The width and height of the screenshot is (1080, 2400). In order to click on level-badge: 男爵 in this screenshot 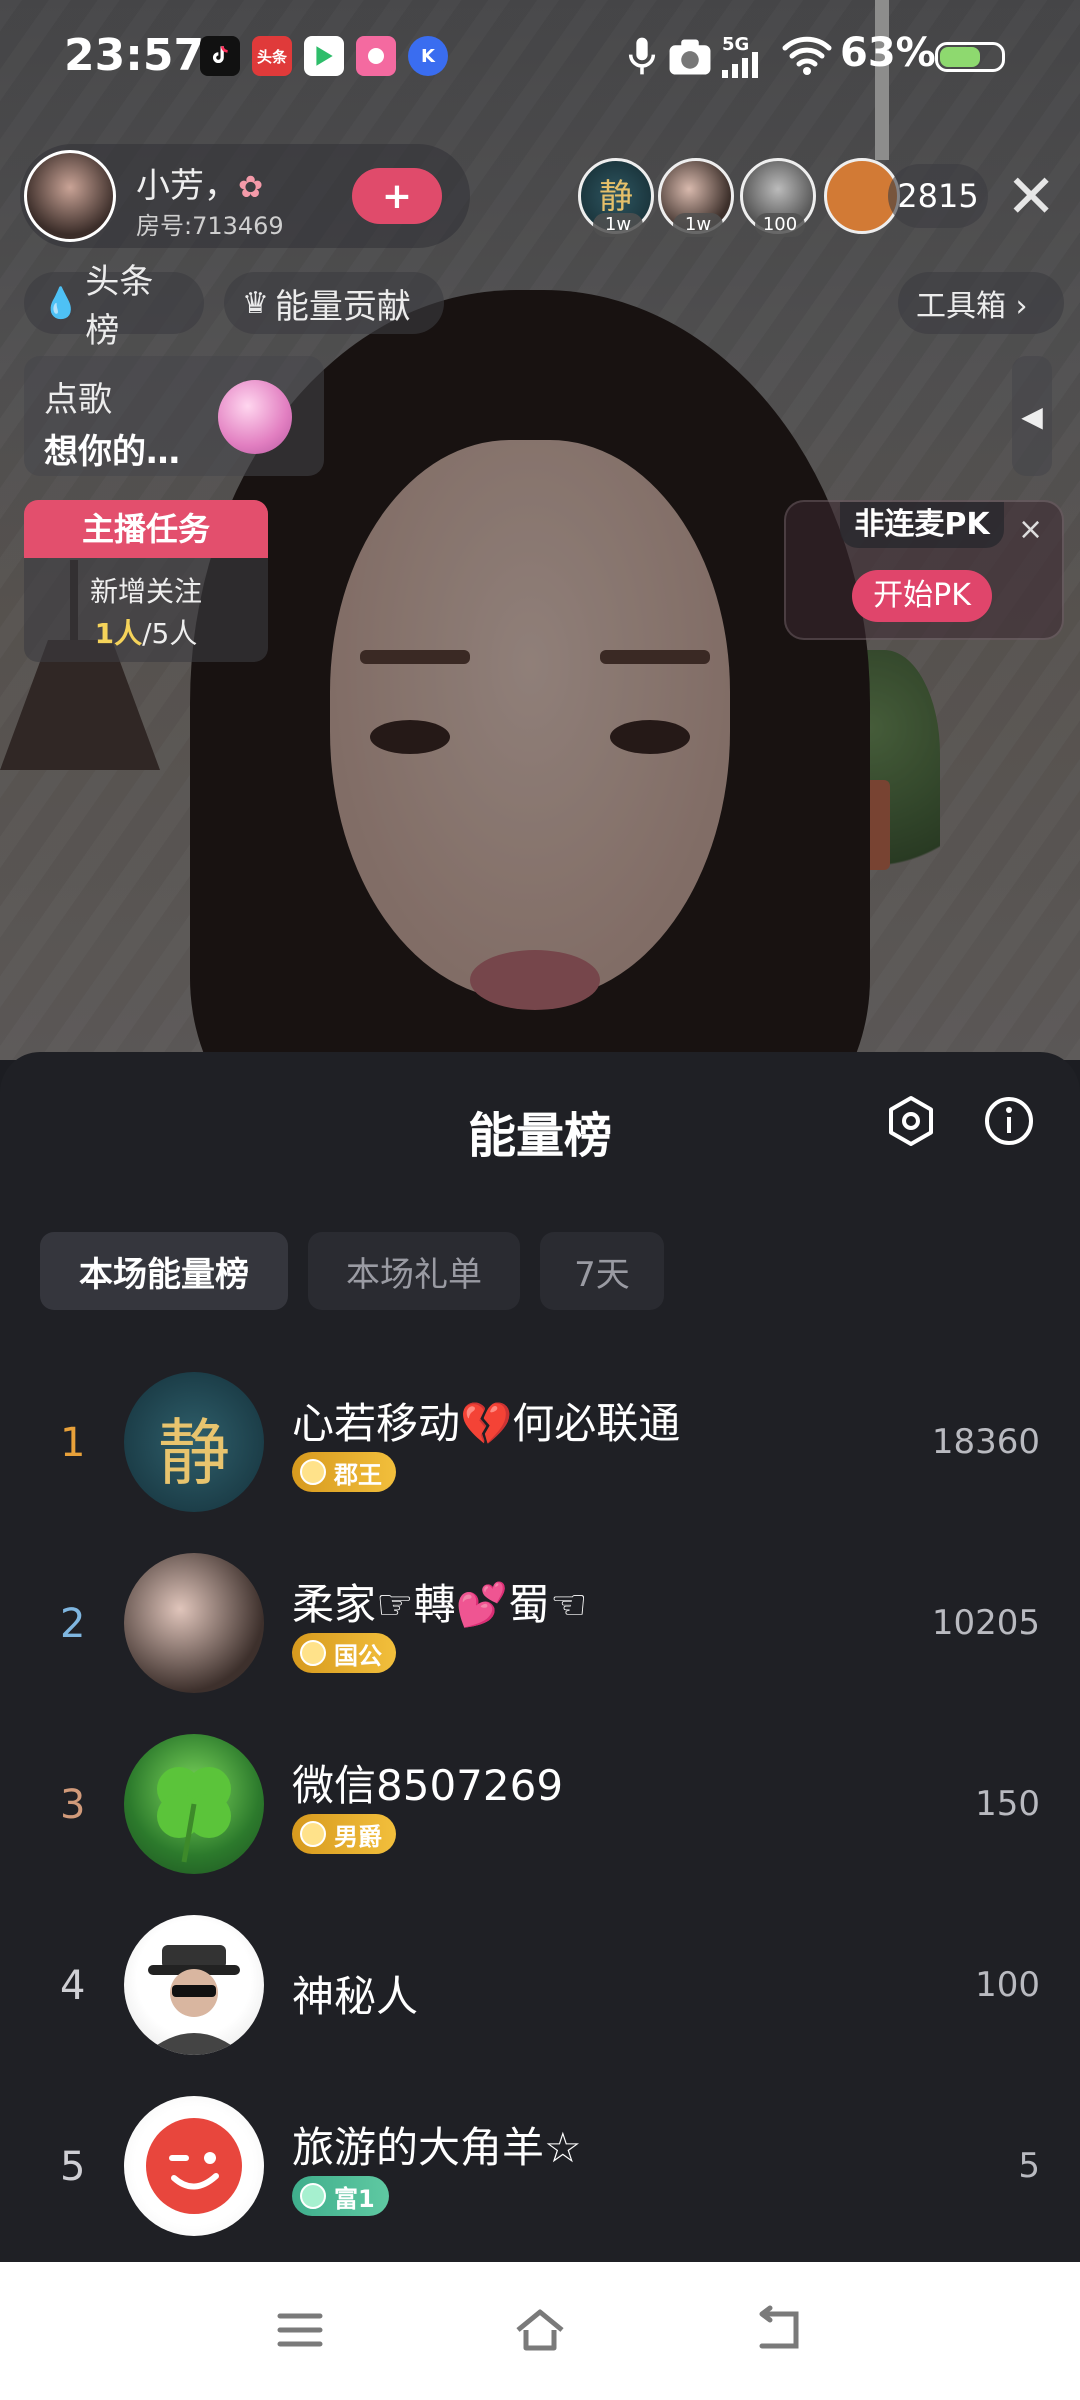, I will do `click(344, 1834)`.